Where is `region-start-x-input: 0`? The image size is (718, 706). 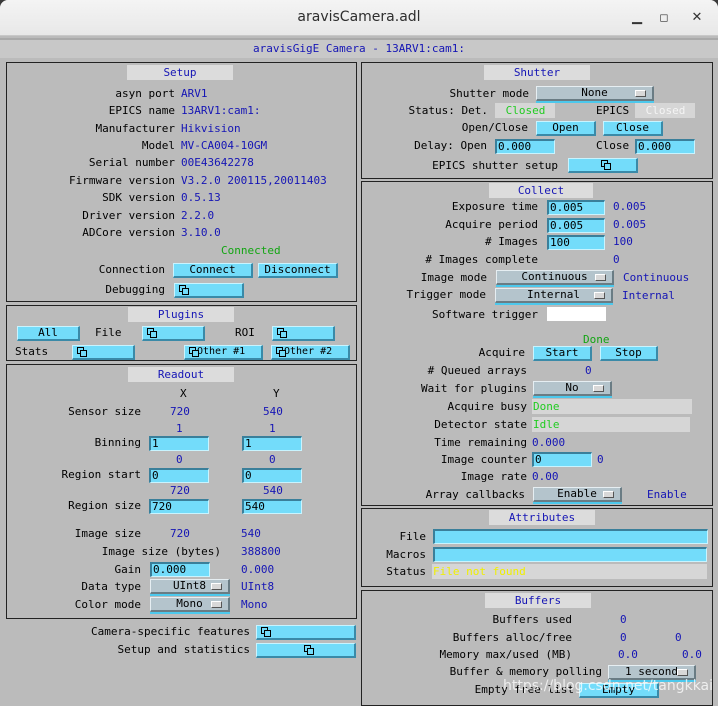 region-start-x-input: 0 is located at coordinates (179, 475).